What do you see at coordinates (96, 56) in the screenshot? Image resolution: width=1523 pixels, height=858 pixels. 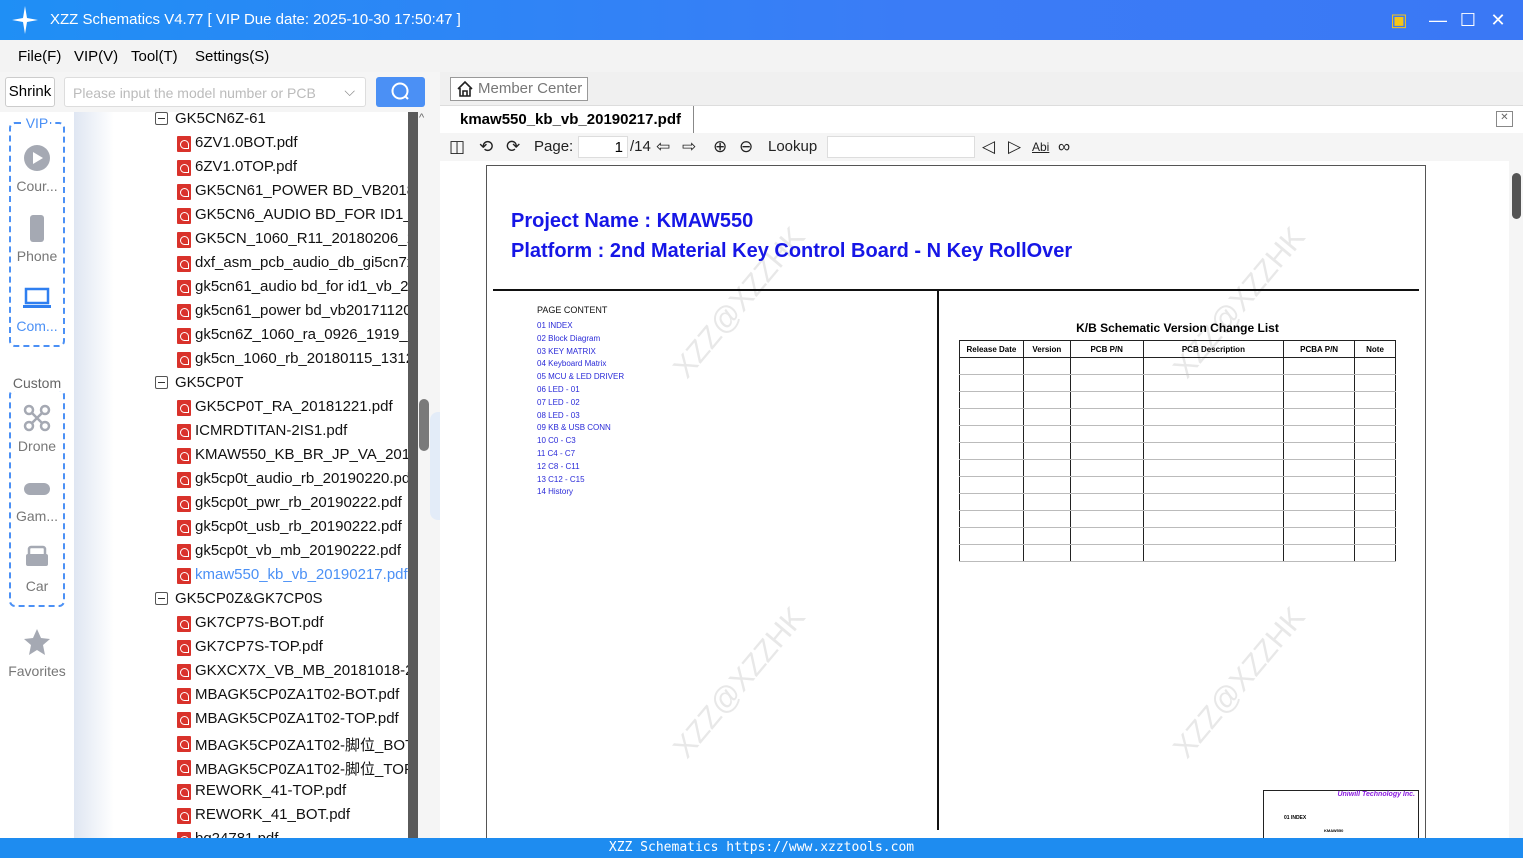 I see `menu-vip: VIP(V)` at bounding box center [96, 56].